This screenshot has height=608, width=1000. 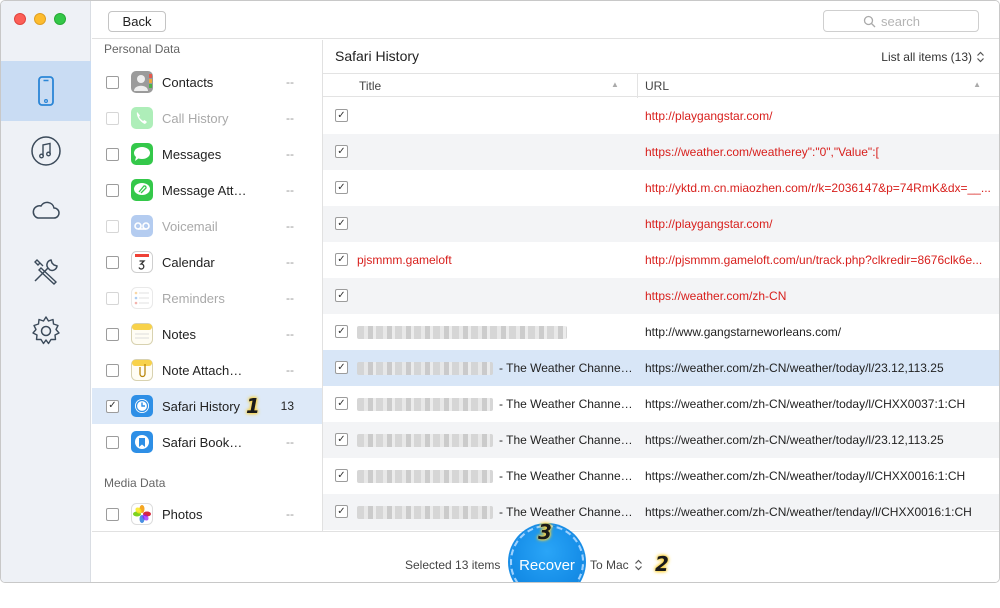 I want to click on calendar-icon, so click(x=142, y=262).